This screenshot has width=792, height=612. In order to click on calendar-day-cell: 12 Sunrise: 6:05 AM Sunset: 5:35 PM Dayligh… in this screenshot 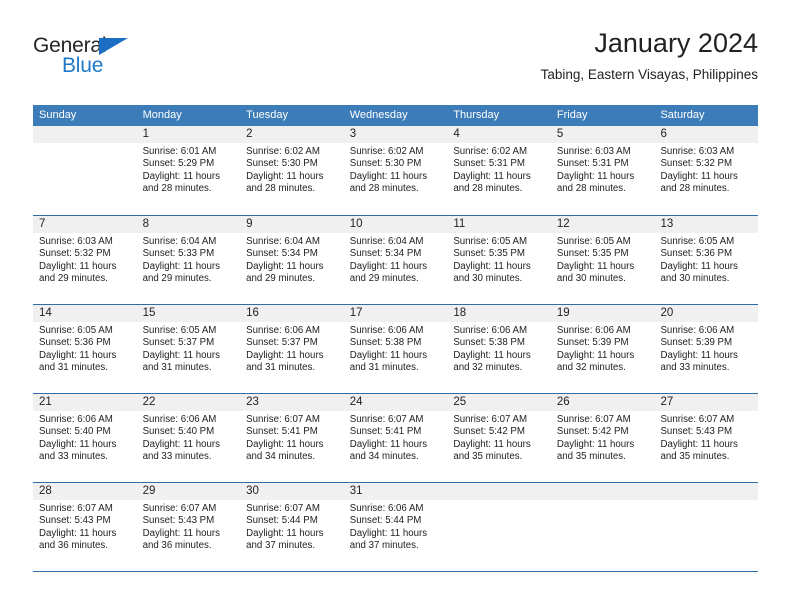, I will do `click(602, 260)`.